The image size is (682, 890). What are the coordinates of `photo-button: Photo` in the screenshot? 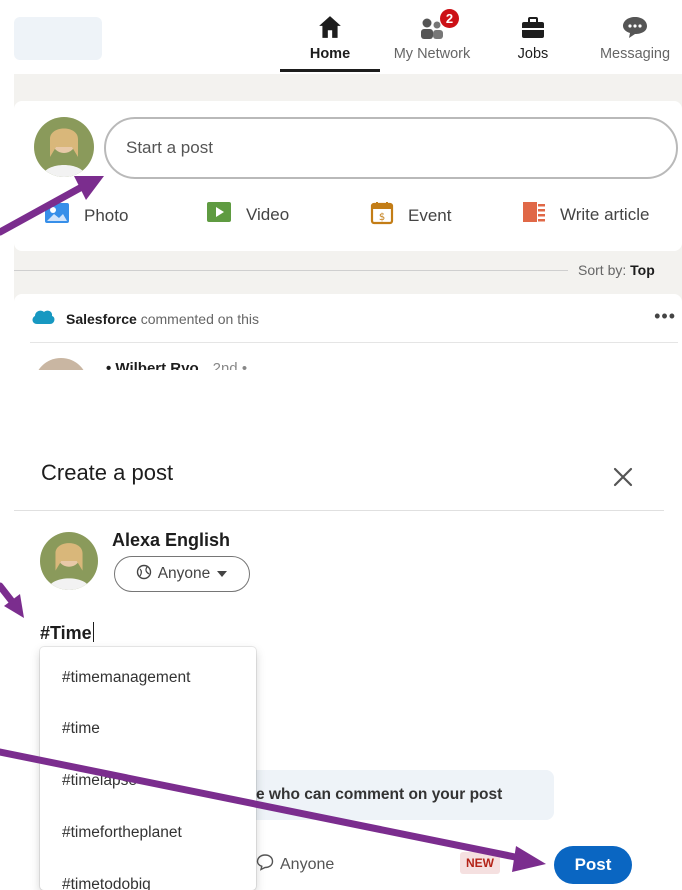 It's located at (86, 215).